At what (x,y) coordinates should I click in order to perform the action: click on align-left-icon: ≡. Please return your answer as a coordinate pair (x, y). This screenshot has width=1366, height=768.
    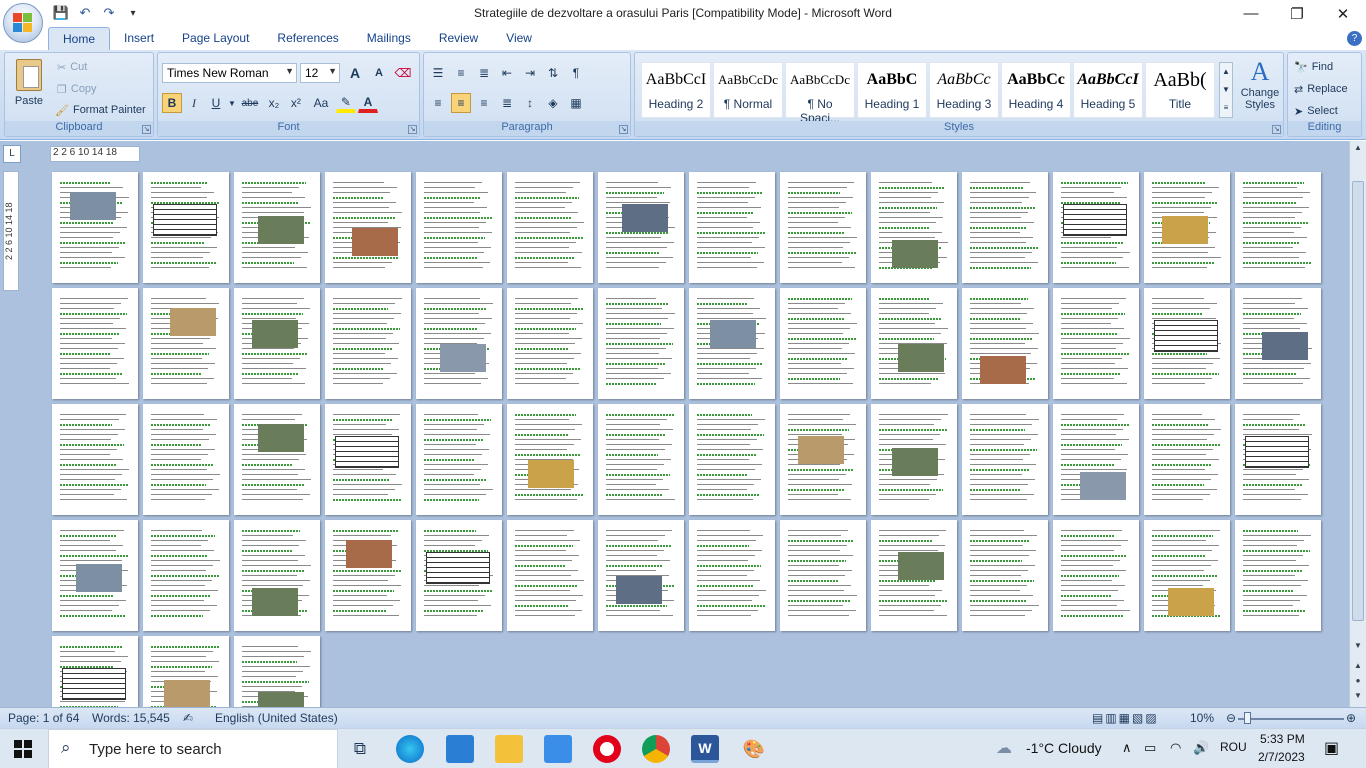
    Looking at the image, I should click on (438, 103).